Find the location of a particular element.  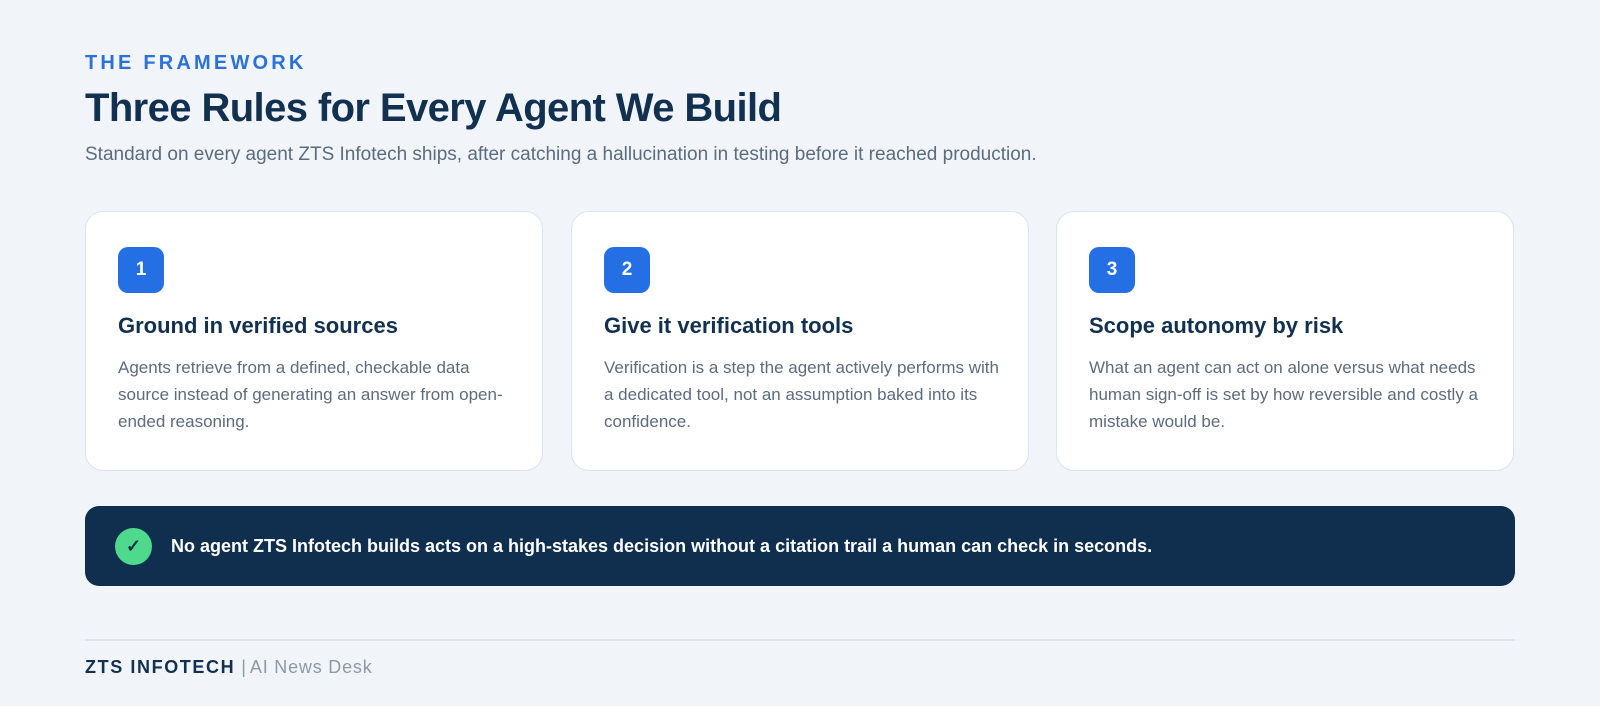

rule-number-badge: 2 is located at coordinates (627, 270).